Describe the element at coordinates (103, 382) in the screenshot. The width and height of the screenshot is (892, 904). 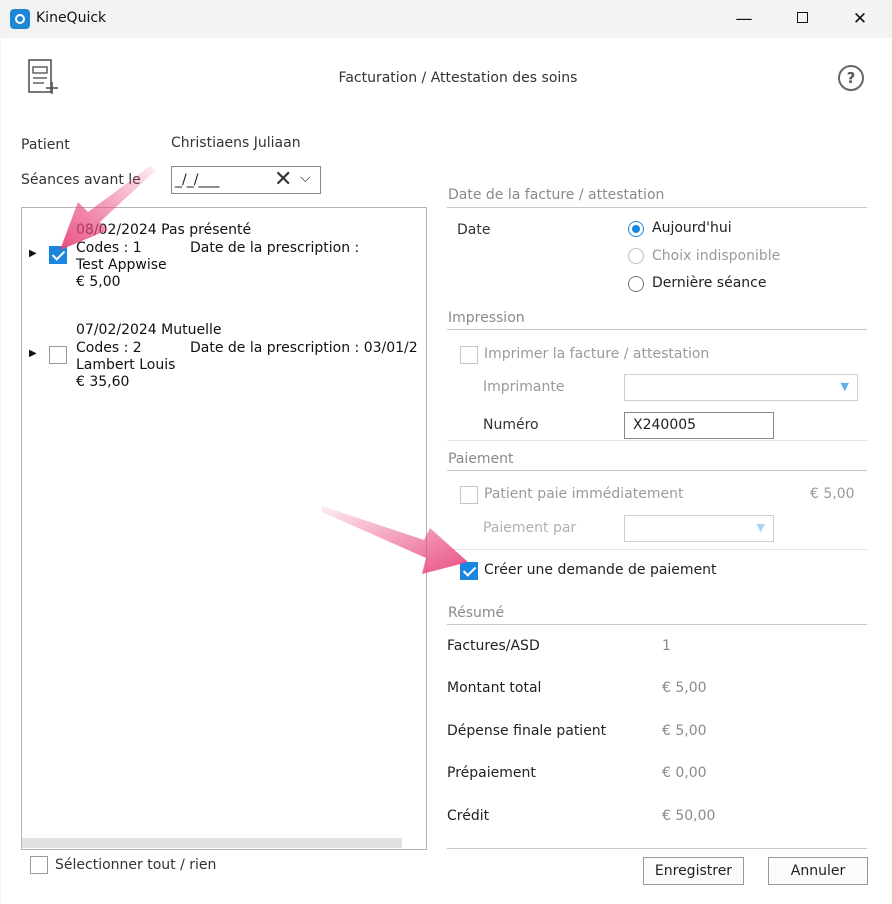
I see `session-amount: € 35,60` at that location.